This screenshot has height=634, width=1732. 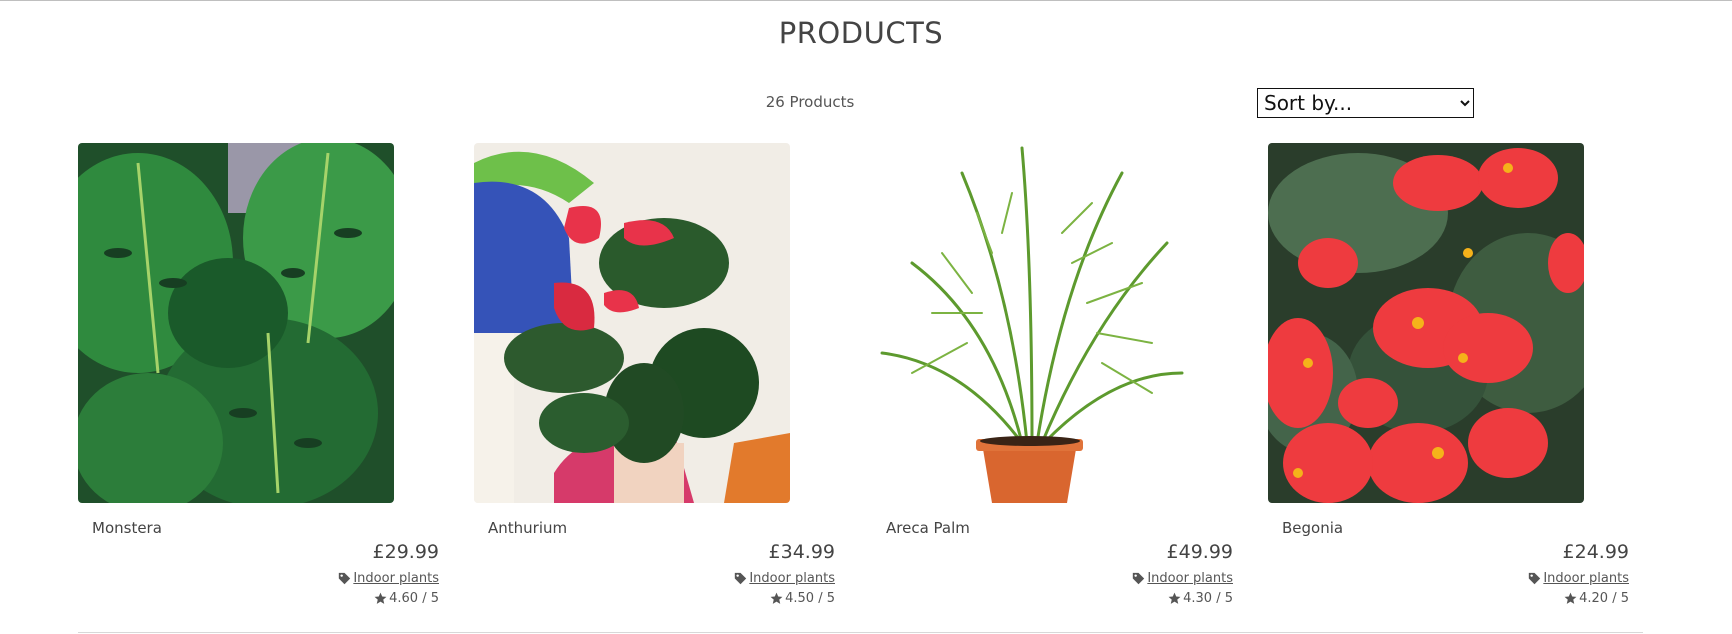 I want to click on product-image-anthurium, so click(x=632, y=323).